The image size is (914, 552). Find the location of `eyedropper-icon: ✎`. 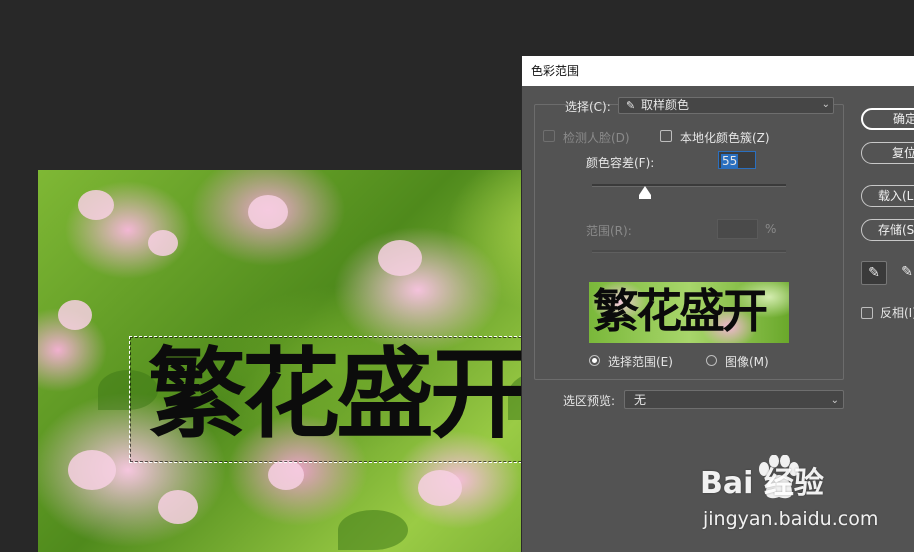

eyedropper-icon: ✎ is located at coordinates (631, 105).